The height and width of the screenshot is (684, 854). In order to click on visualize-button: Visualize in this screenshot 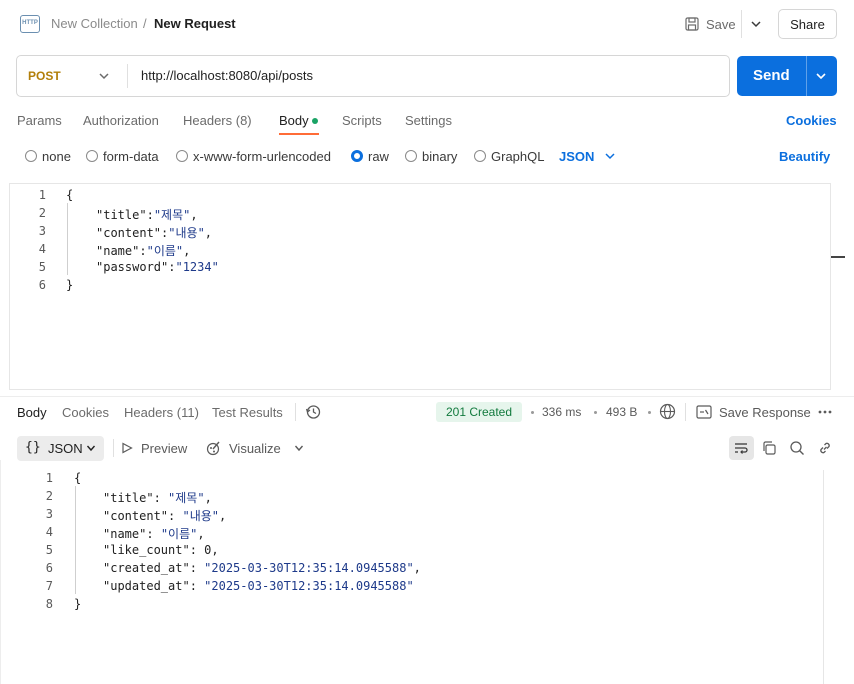, I will do `click(255, 448)`.